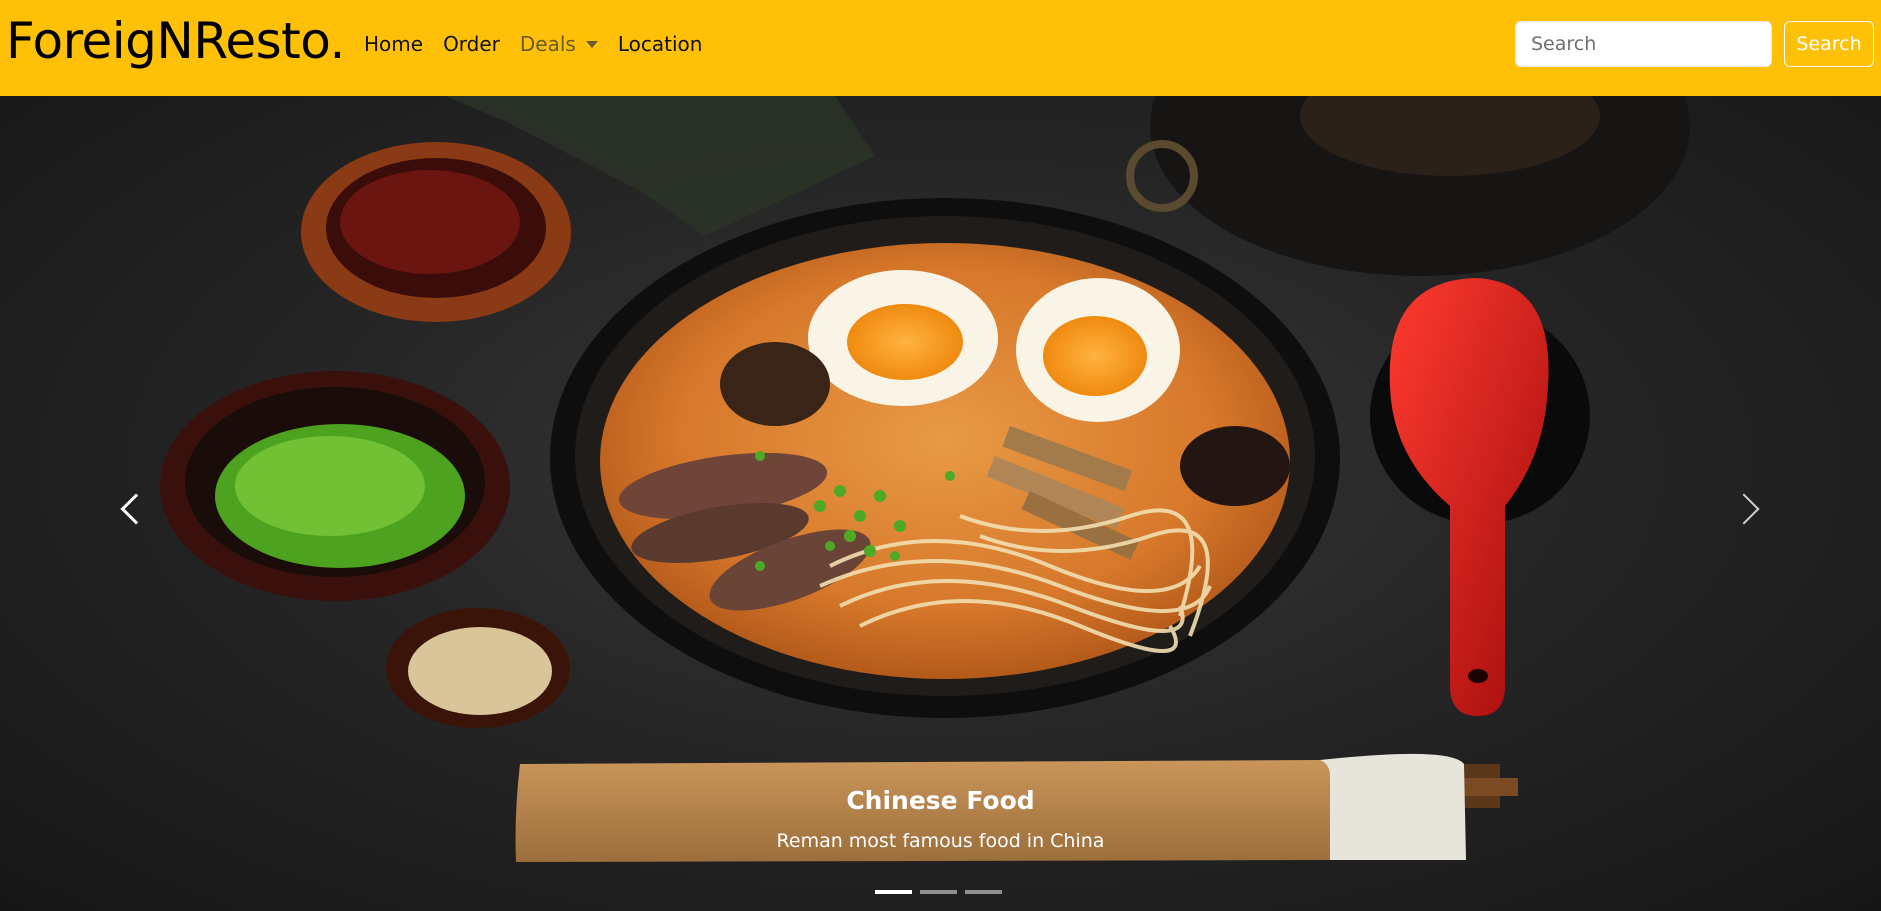 Image resolution: width=1881 pixels, height=911 pixels. I want to click on carousel-indicators, so click(938, 892).